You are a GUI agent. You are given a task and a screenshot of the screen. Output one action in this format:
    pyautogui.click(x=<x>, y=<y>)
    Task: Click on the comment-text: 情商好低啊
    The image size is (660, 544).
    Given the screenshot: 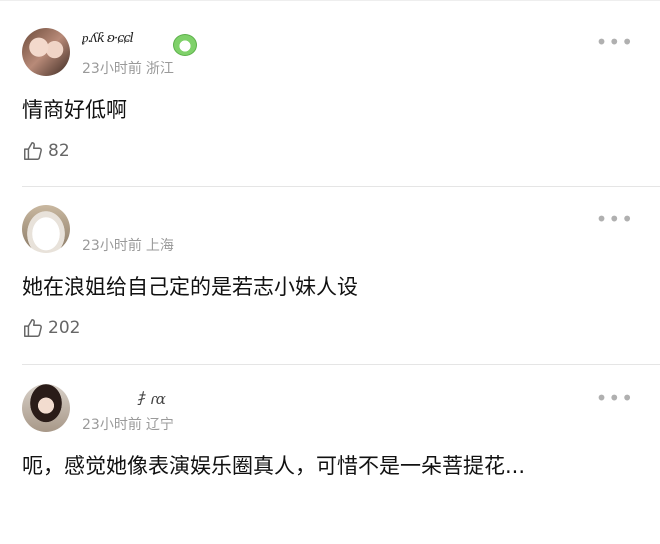 What is the action you would take?
    pyautogui.click(x=74, y=110)
    